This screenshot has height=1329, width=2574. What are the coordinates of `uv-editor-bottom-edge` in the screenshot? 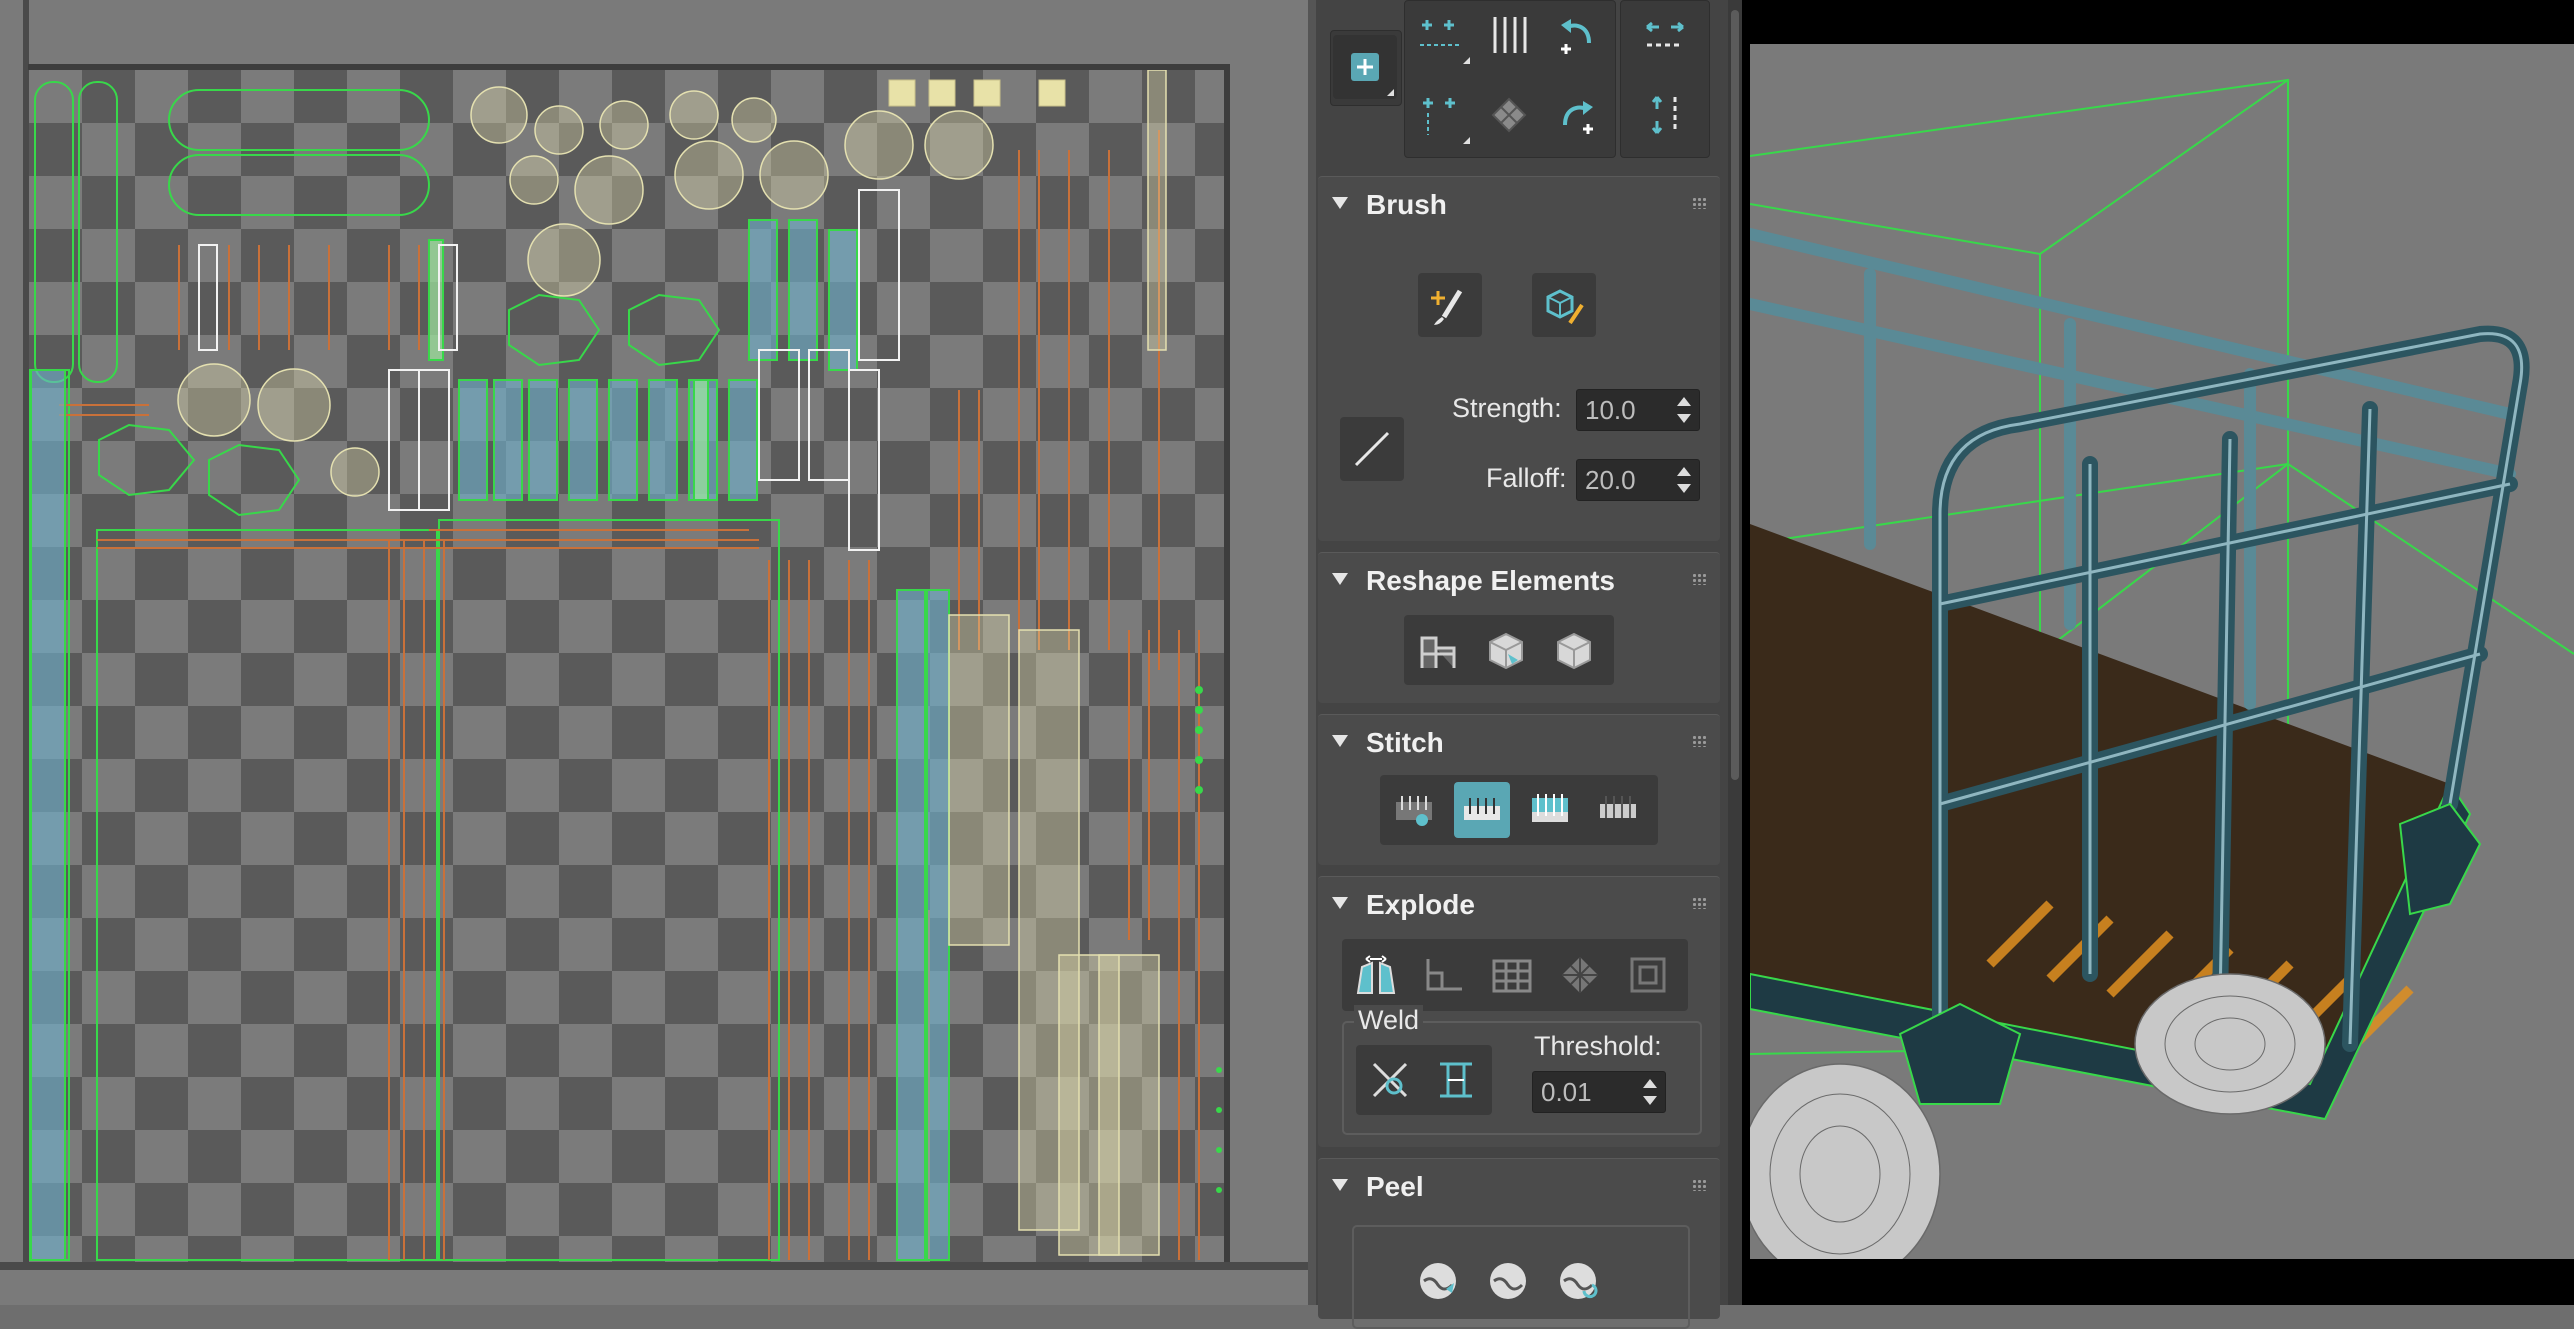 It's located at (654, 1266).